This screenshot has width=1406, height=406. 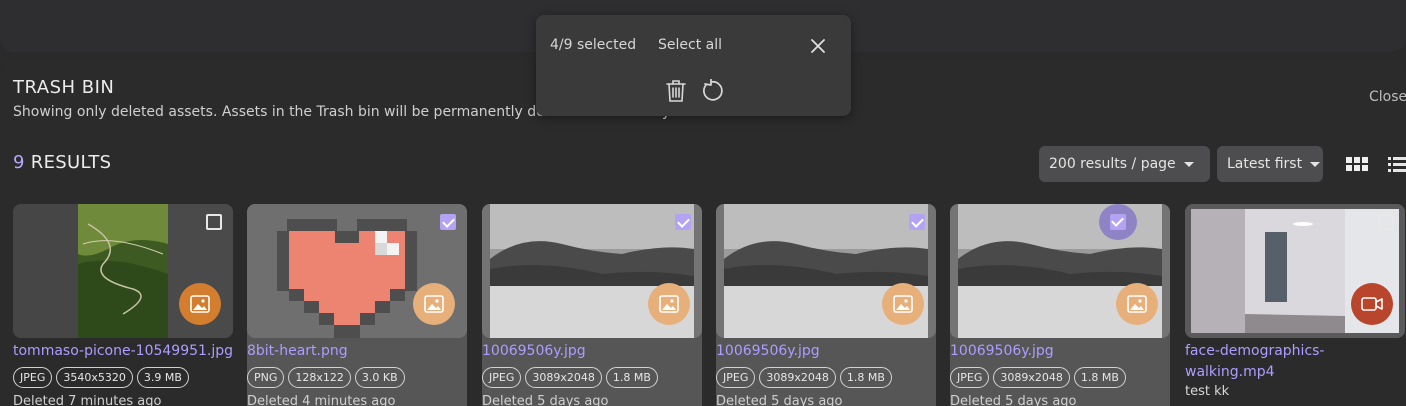 I want to click on checkmark-icon, so click(x=1118, y=222).